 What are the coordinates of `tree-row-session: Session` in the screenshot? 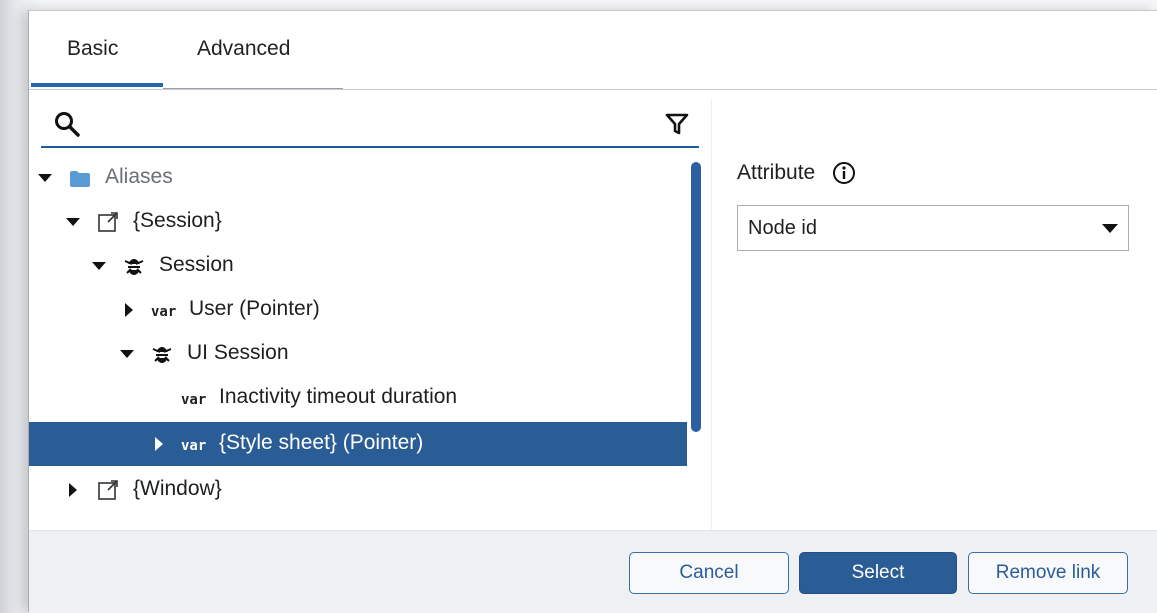 It's located at (358, 266).